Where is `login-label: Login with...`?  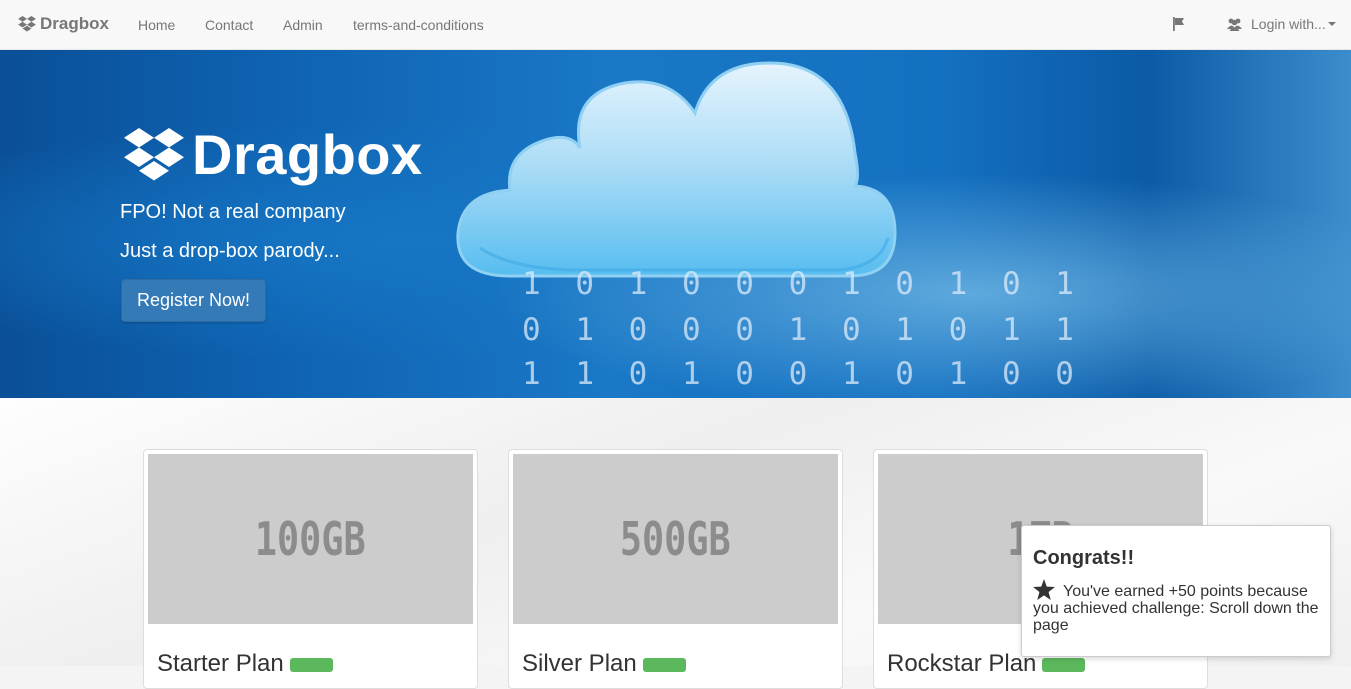 login-label: Login with... is located at coordinates (1288, 24).